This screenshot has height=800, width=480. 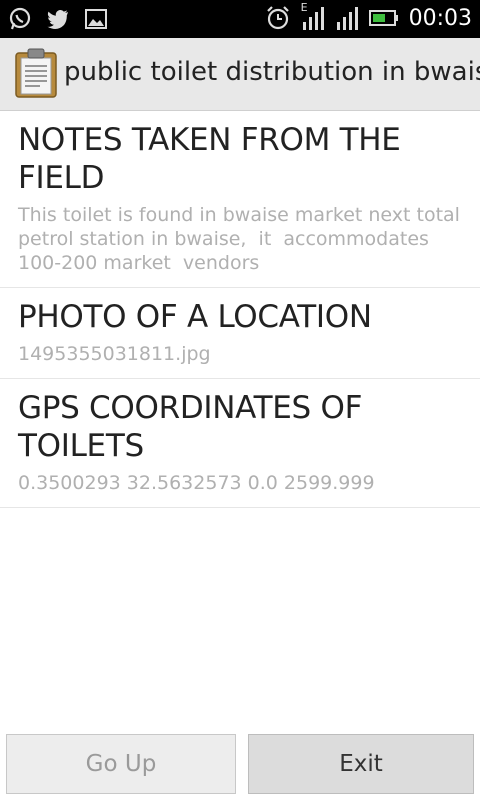 What do you see at coordinates (20, 19) in the screenshot?
I see `whatsapp-icon` at bounding box center [20, 19].